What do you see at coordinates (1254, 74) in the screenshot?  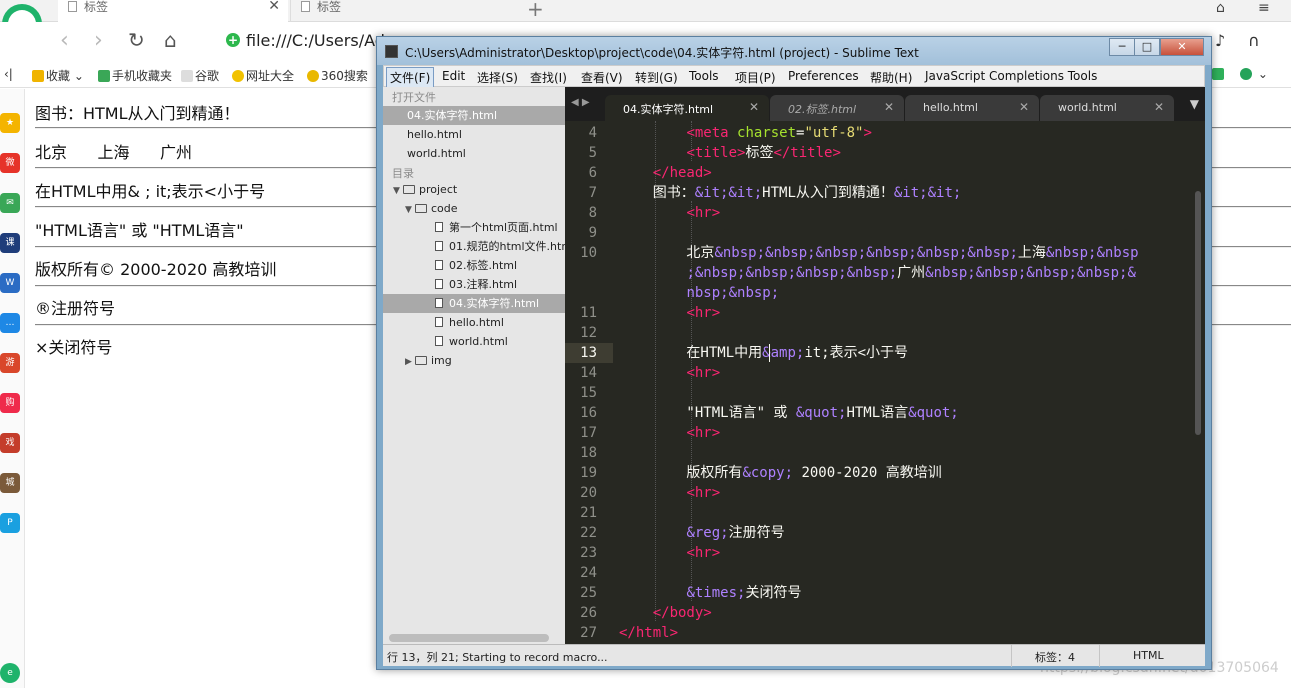 I see `yen-icon: ⌄` at bounding box center [1254, 74].